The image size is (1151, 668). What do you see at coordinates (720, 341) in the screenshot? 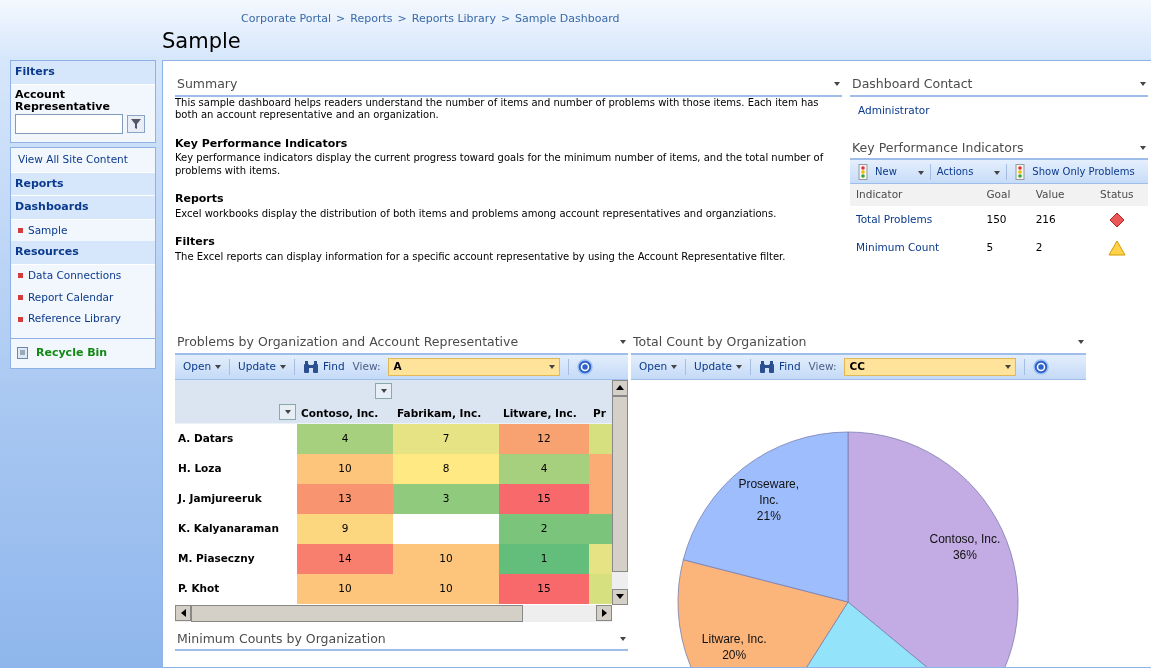
I see `web-part-title: Total Count by Organization` at bounding box center [720, 341].